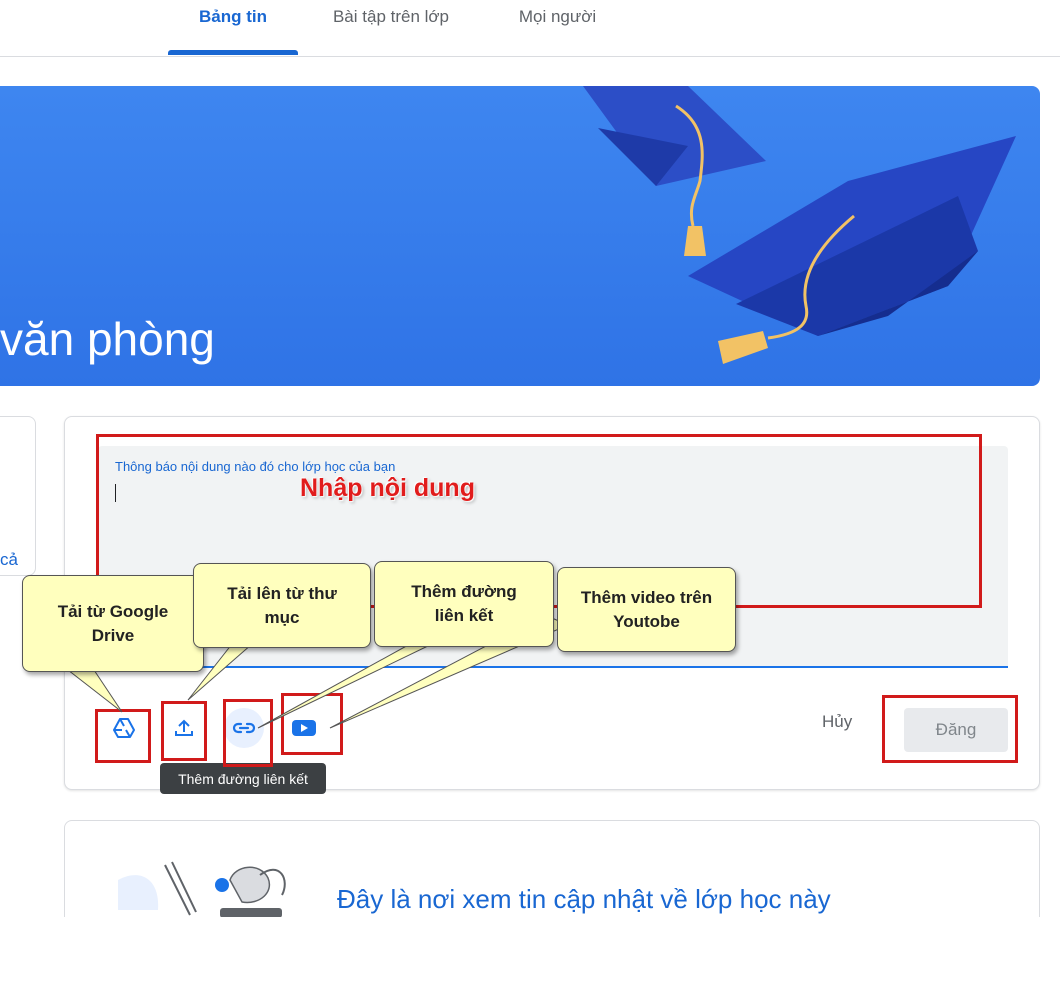  I want to click on callout-upload: Tải lên từ thư mục, so click(282, 605).